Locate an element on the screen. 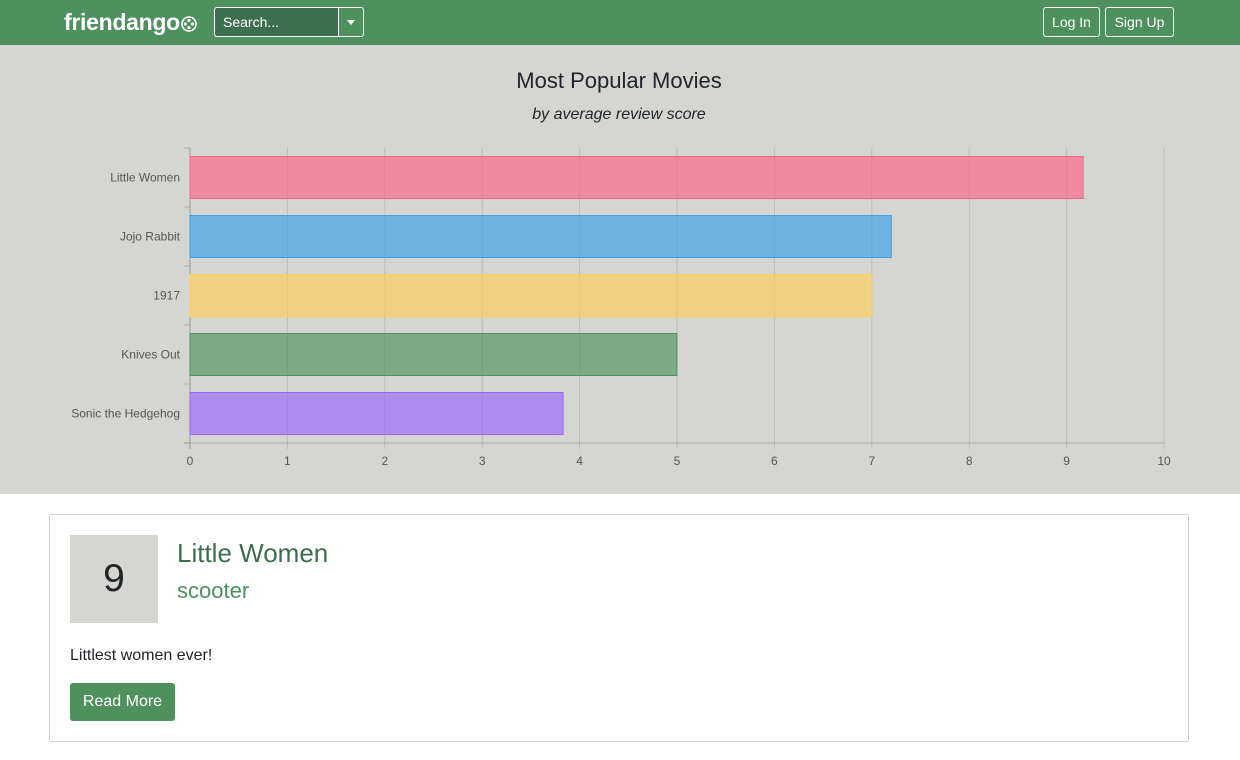 The width and height of the screenshot is (1240, 760). x-tick-label: 0 is located at coordinates (190, 461).